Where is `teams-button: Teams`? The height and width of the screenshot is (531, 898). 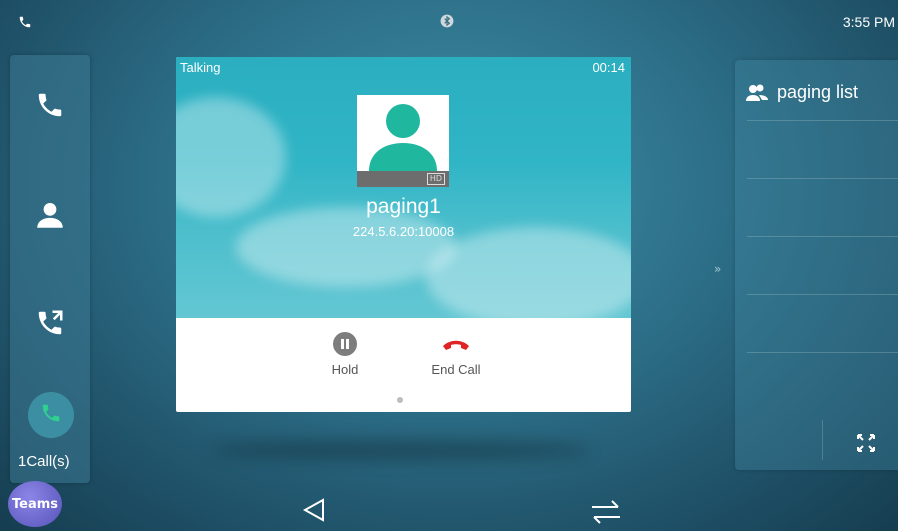
teams-button: Teams is located at coordinates (35, 504).